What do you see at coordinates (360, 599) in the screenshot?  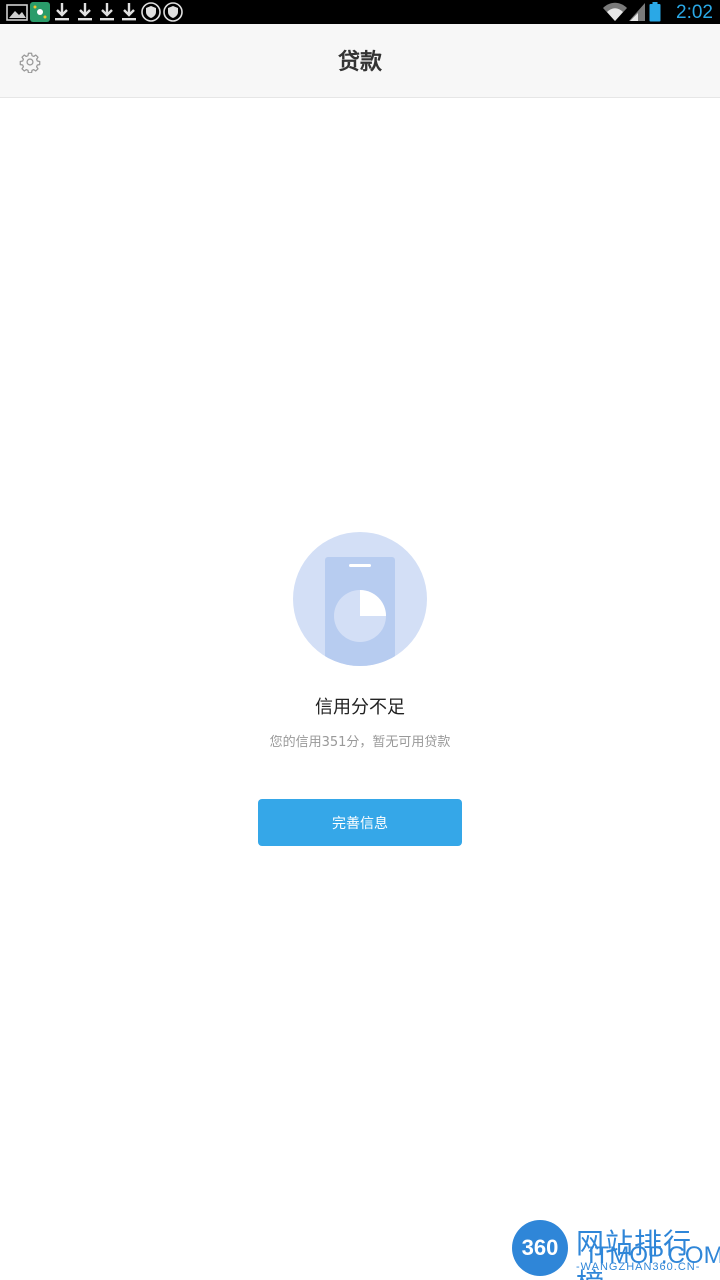 I see `credit-card-pie-icon` at bounding box center [360, 599].